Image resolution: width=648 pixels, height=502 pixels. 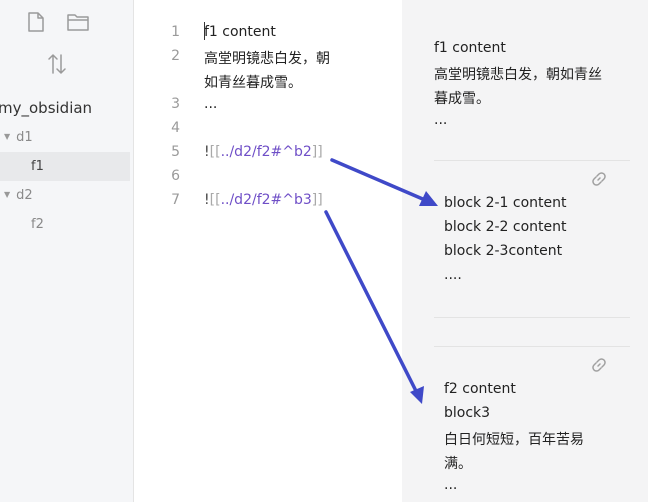 I want to click on editor-line: 高堂明镜悲白发，朝, so click(x=267, y=58).